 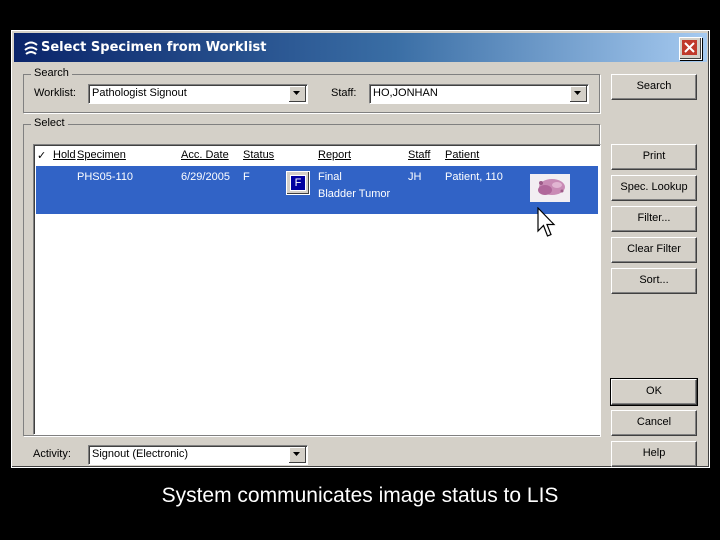 I want to click on worklist-value: Pathologist Signout, so click(x=139, y=93).